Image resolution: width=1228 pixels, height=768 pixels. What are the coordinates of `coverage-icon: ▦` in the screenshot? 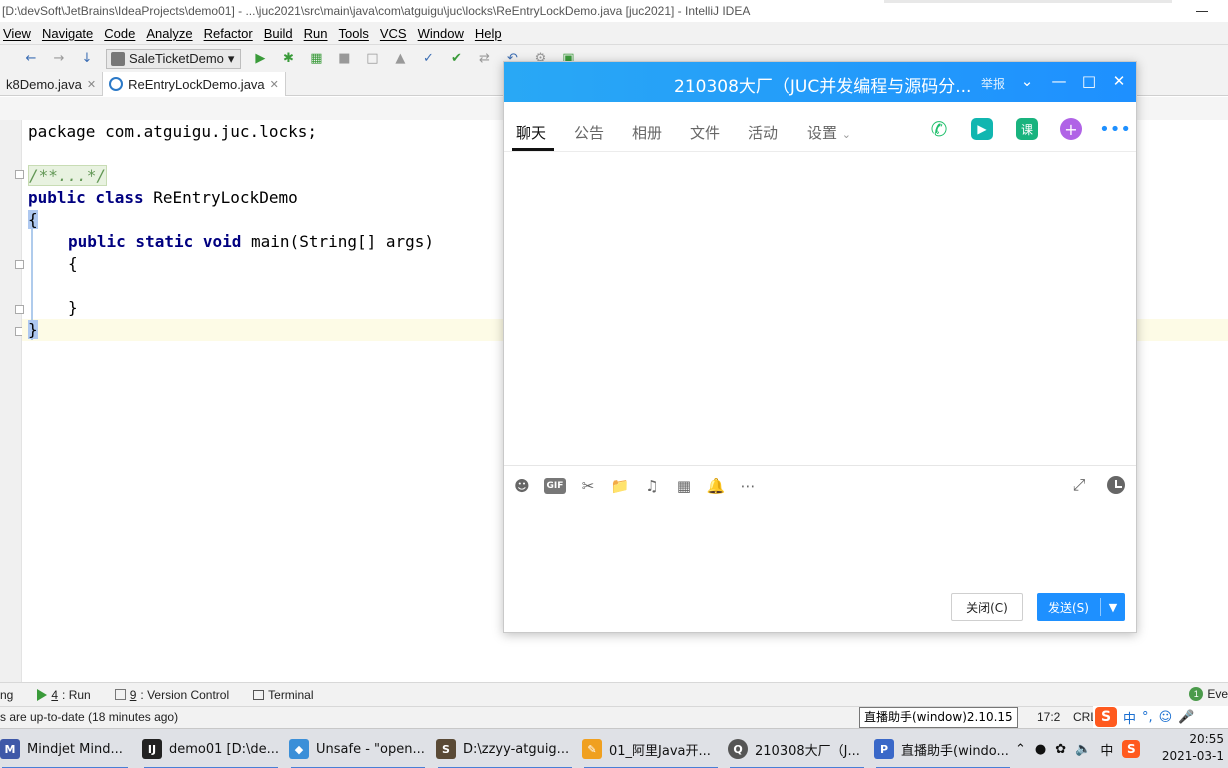 It's located at (316, 59).